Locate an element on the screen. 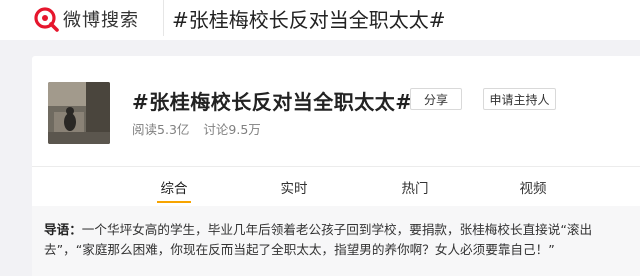 The width and height of the screenshot is (640, 276). tab-bar: 综合 实时 热门 视频 is located at coordinates (336, 185).